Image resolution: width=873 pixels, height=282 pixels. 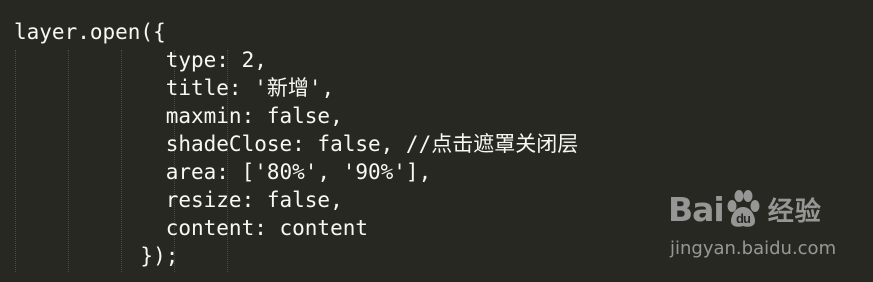 What do you see at coordinates (794, 211) in the screenshot?
I see `watermark-brand-right: 经验` at bounding box center [794, 211].